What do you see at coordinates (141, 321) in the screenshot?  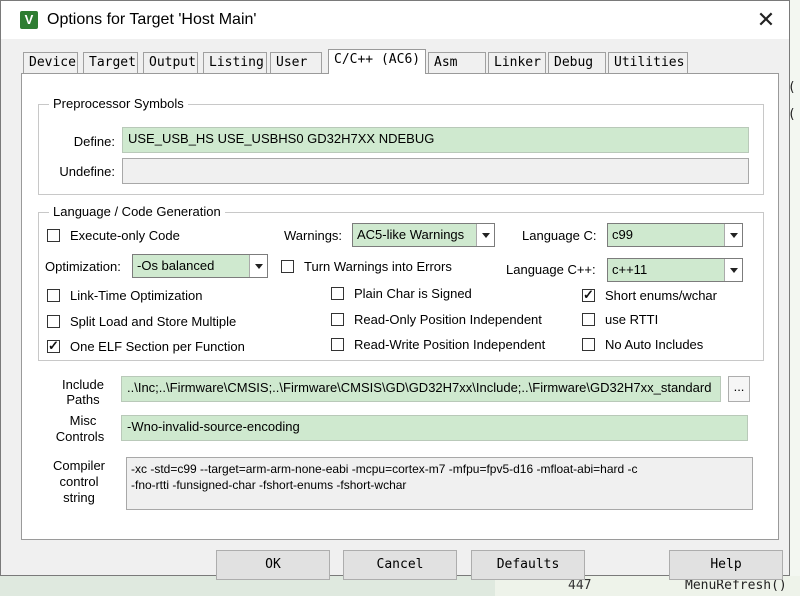 I see `split-load-checkbox: Split Load and Store Multiple` at bounding box center [141, 321].